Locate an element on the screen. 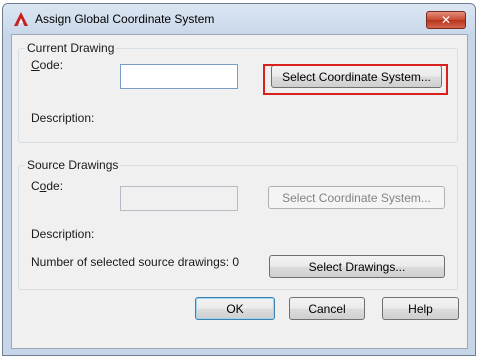 The image size is (483, 358). dialog-title: Assign Global Coordinate System is located at coordinates (125, 19).